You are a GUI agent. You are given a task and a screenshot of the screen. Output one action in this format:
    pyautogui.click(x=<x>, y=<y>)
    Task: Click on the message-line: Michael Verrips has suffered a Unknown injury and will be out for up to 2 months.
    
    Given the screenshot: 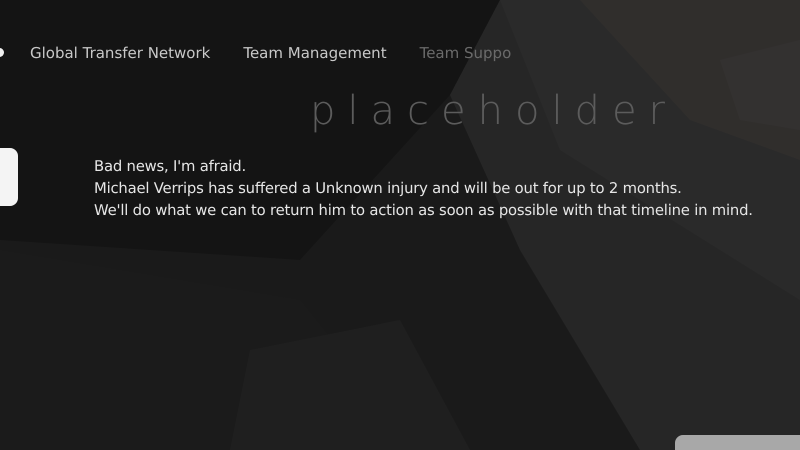 What is the action you would take?
    pyautogui.click(x=388, y=189)
    